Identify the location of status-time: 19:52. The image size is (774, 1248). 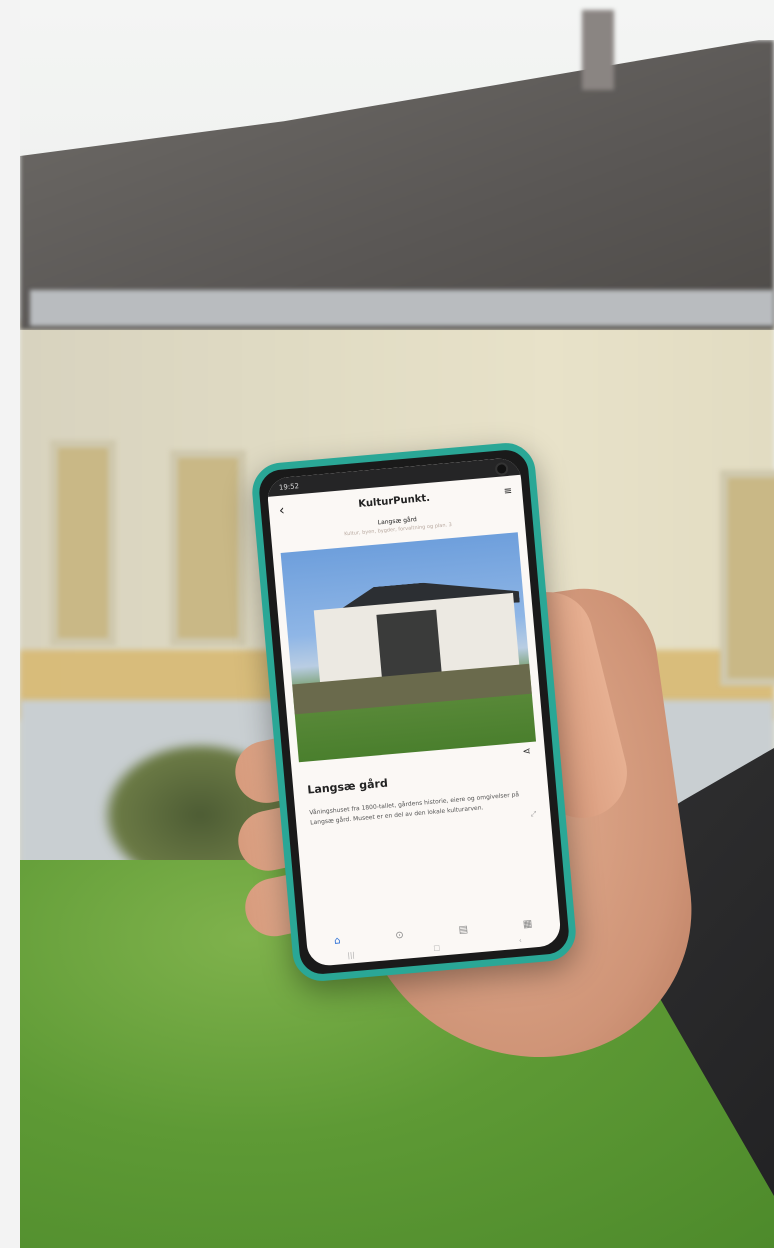
(289, 487).